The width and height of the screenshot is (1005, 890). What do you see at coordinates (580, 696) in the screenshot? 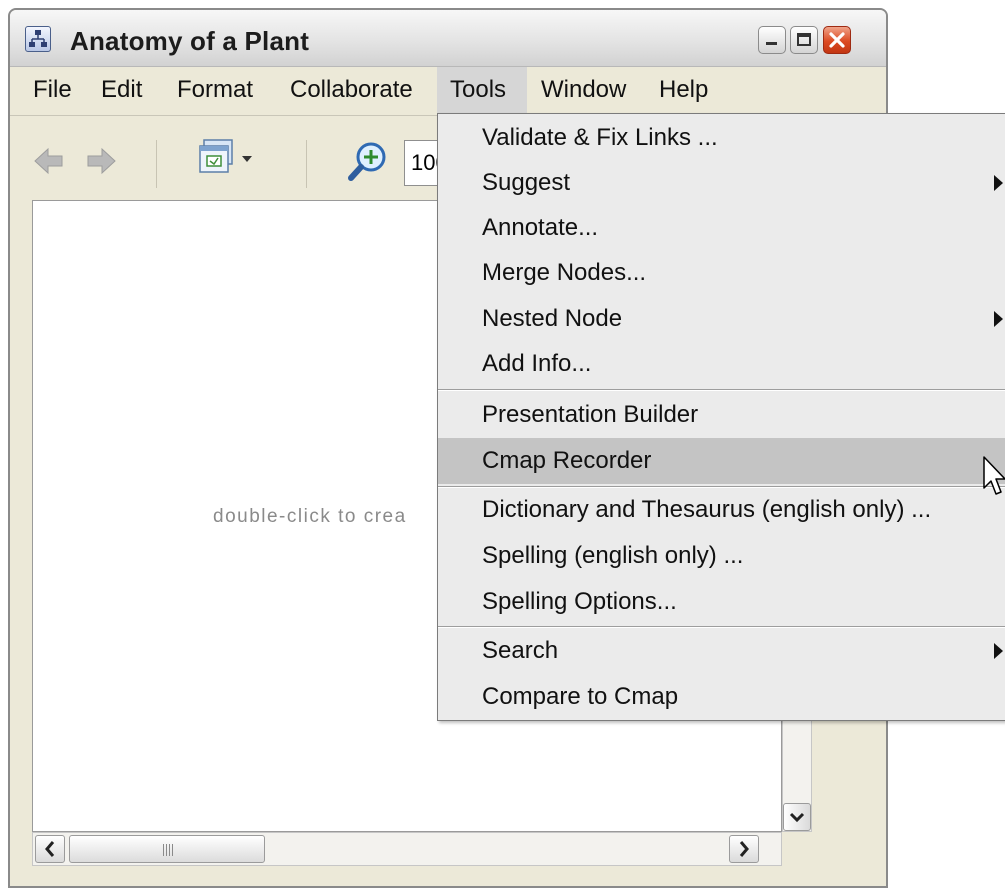
I see `menu-item-label: Compare to Cmap` at bounding box center [580, 696].